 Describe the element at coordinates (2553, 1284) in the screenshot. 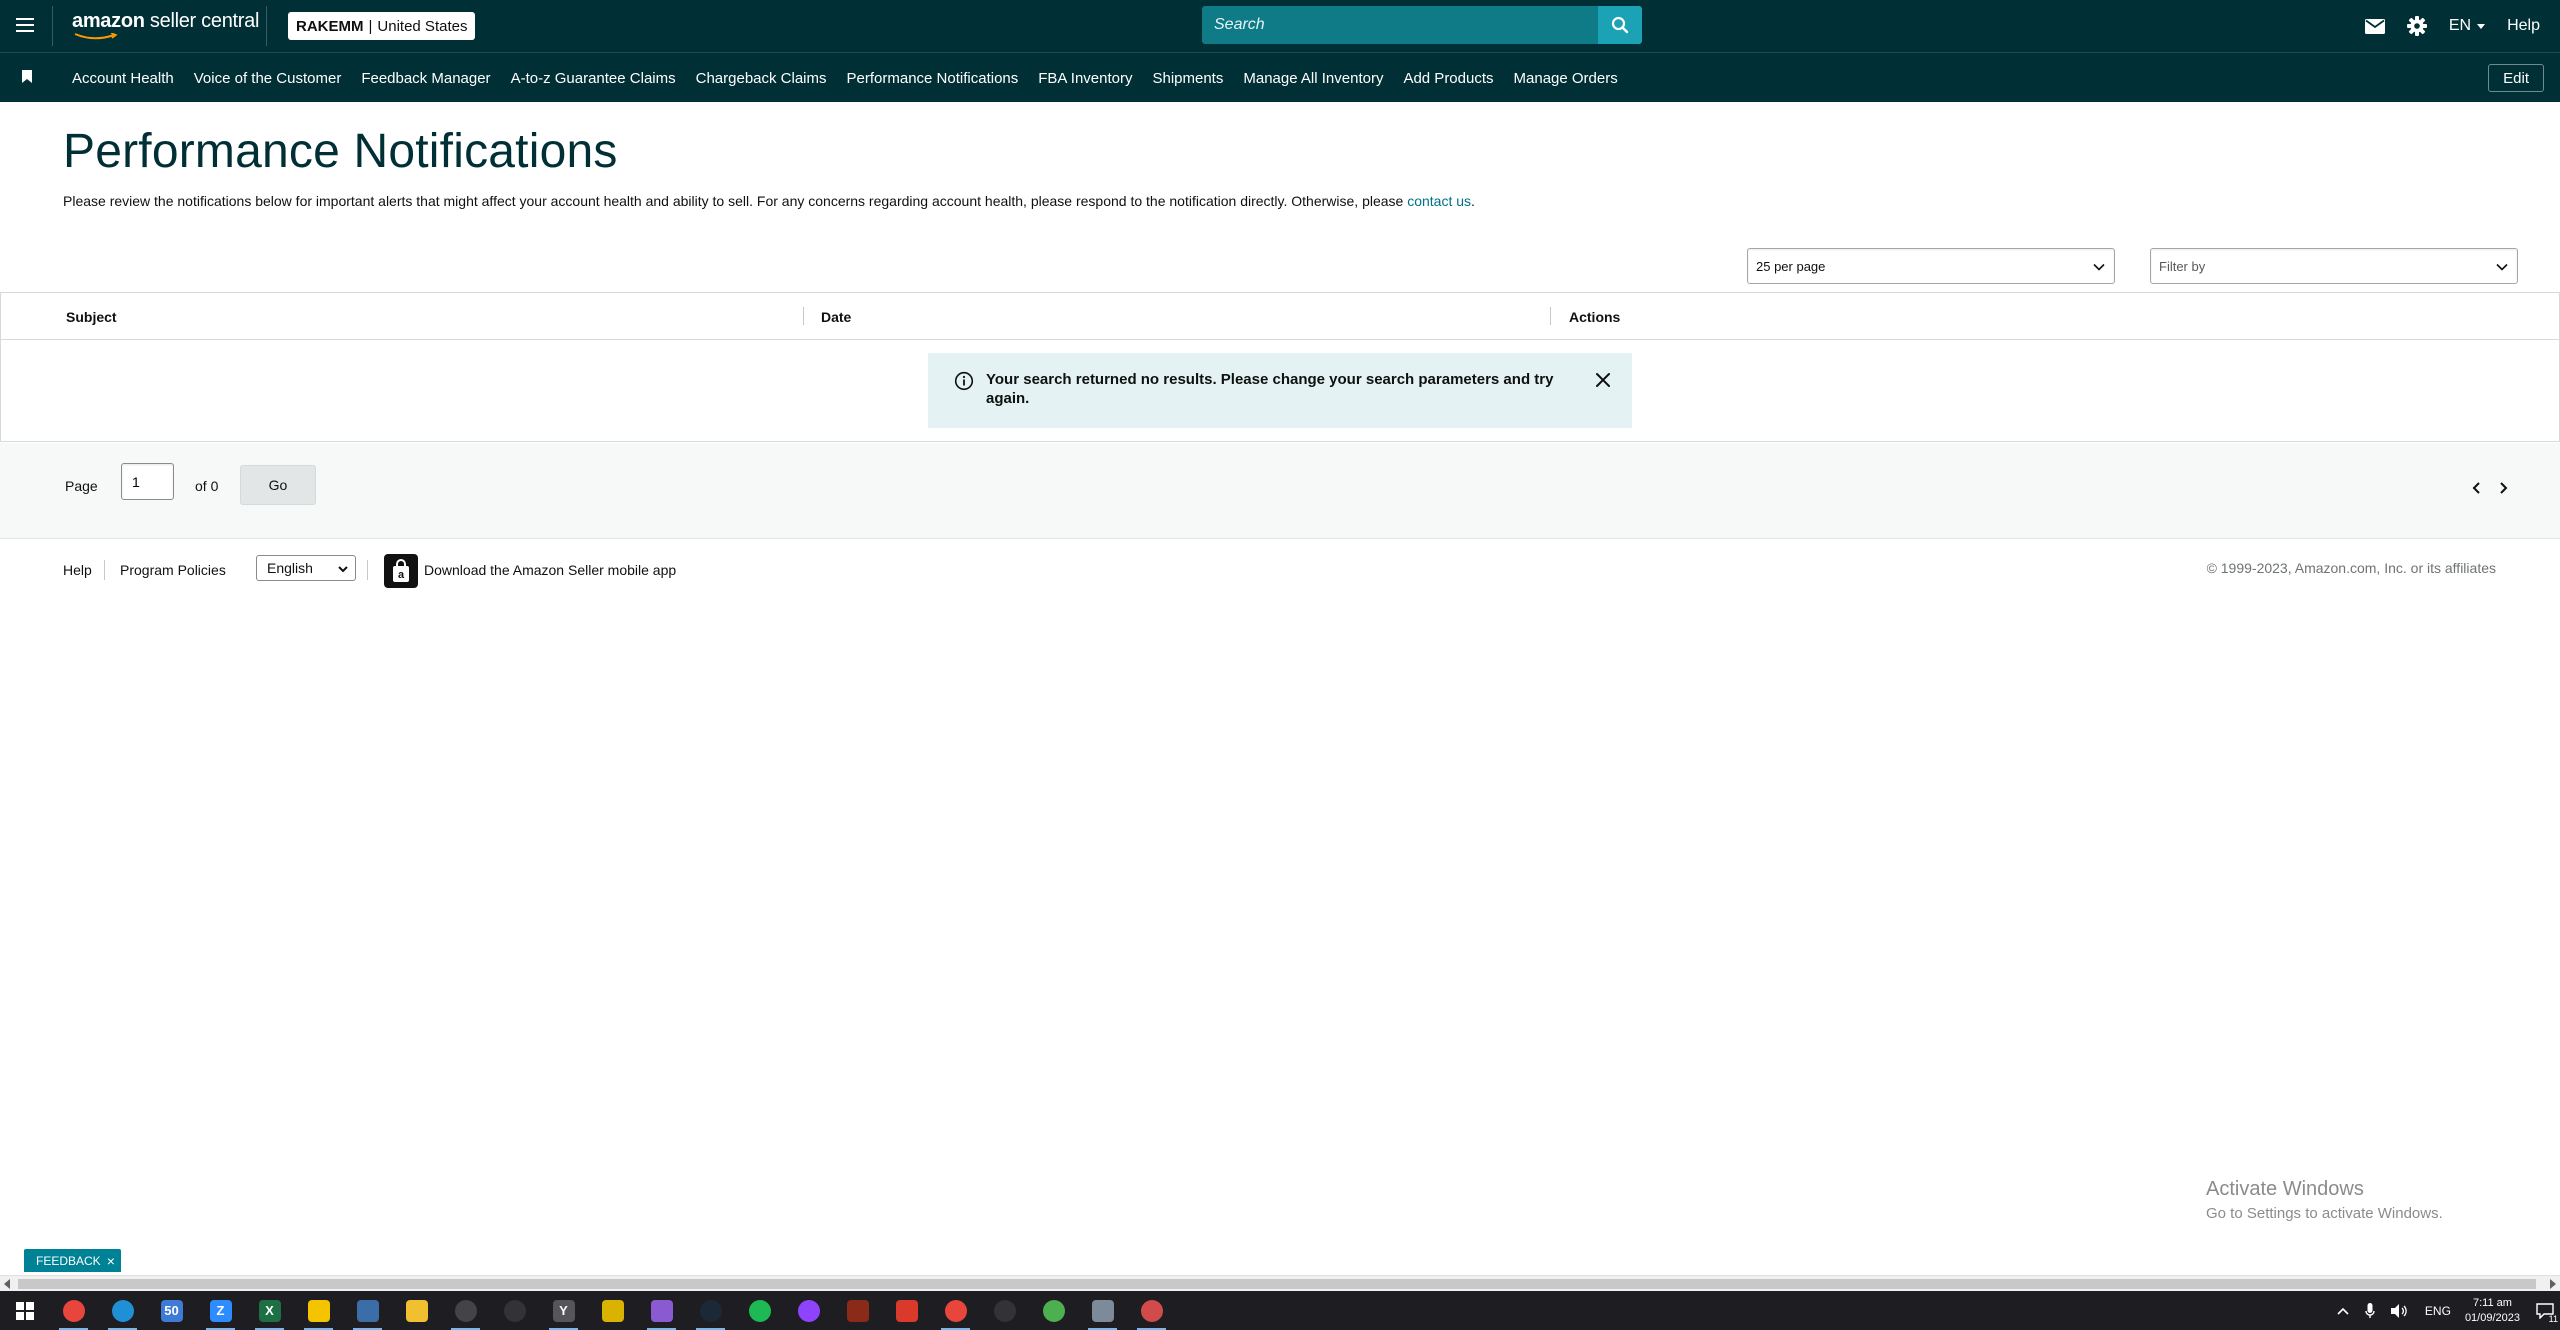

I see `scroll-right-arrow-icon` at that location.